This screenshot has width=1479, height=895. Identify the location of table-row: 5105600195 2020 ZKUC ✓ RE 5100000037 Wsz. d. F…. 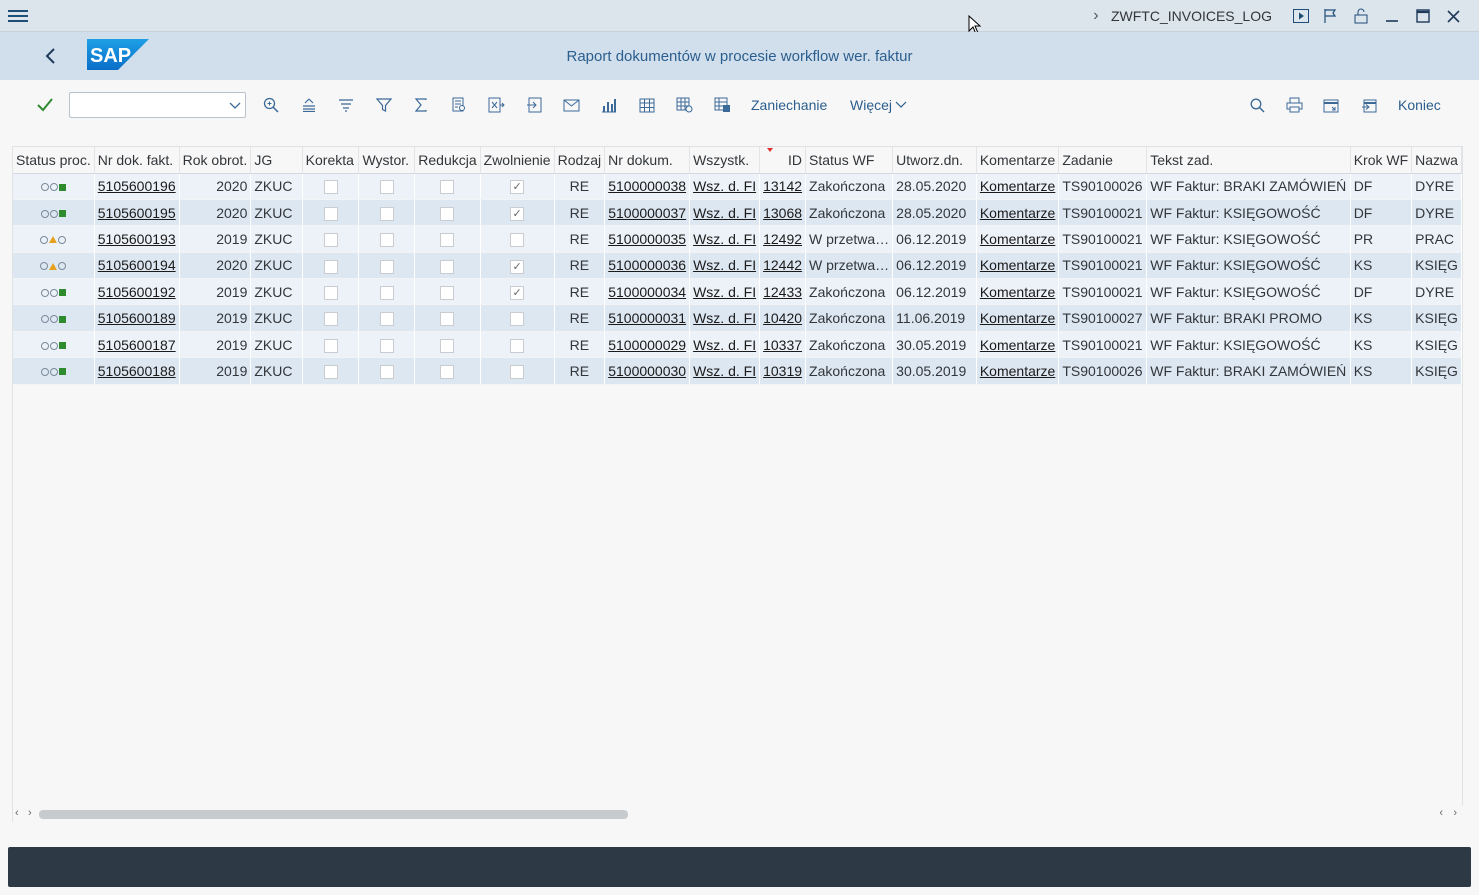
(737, 213).